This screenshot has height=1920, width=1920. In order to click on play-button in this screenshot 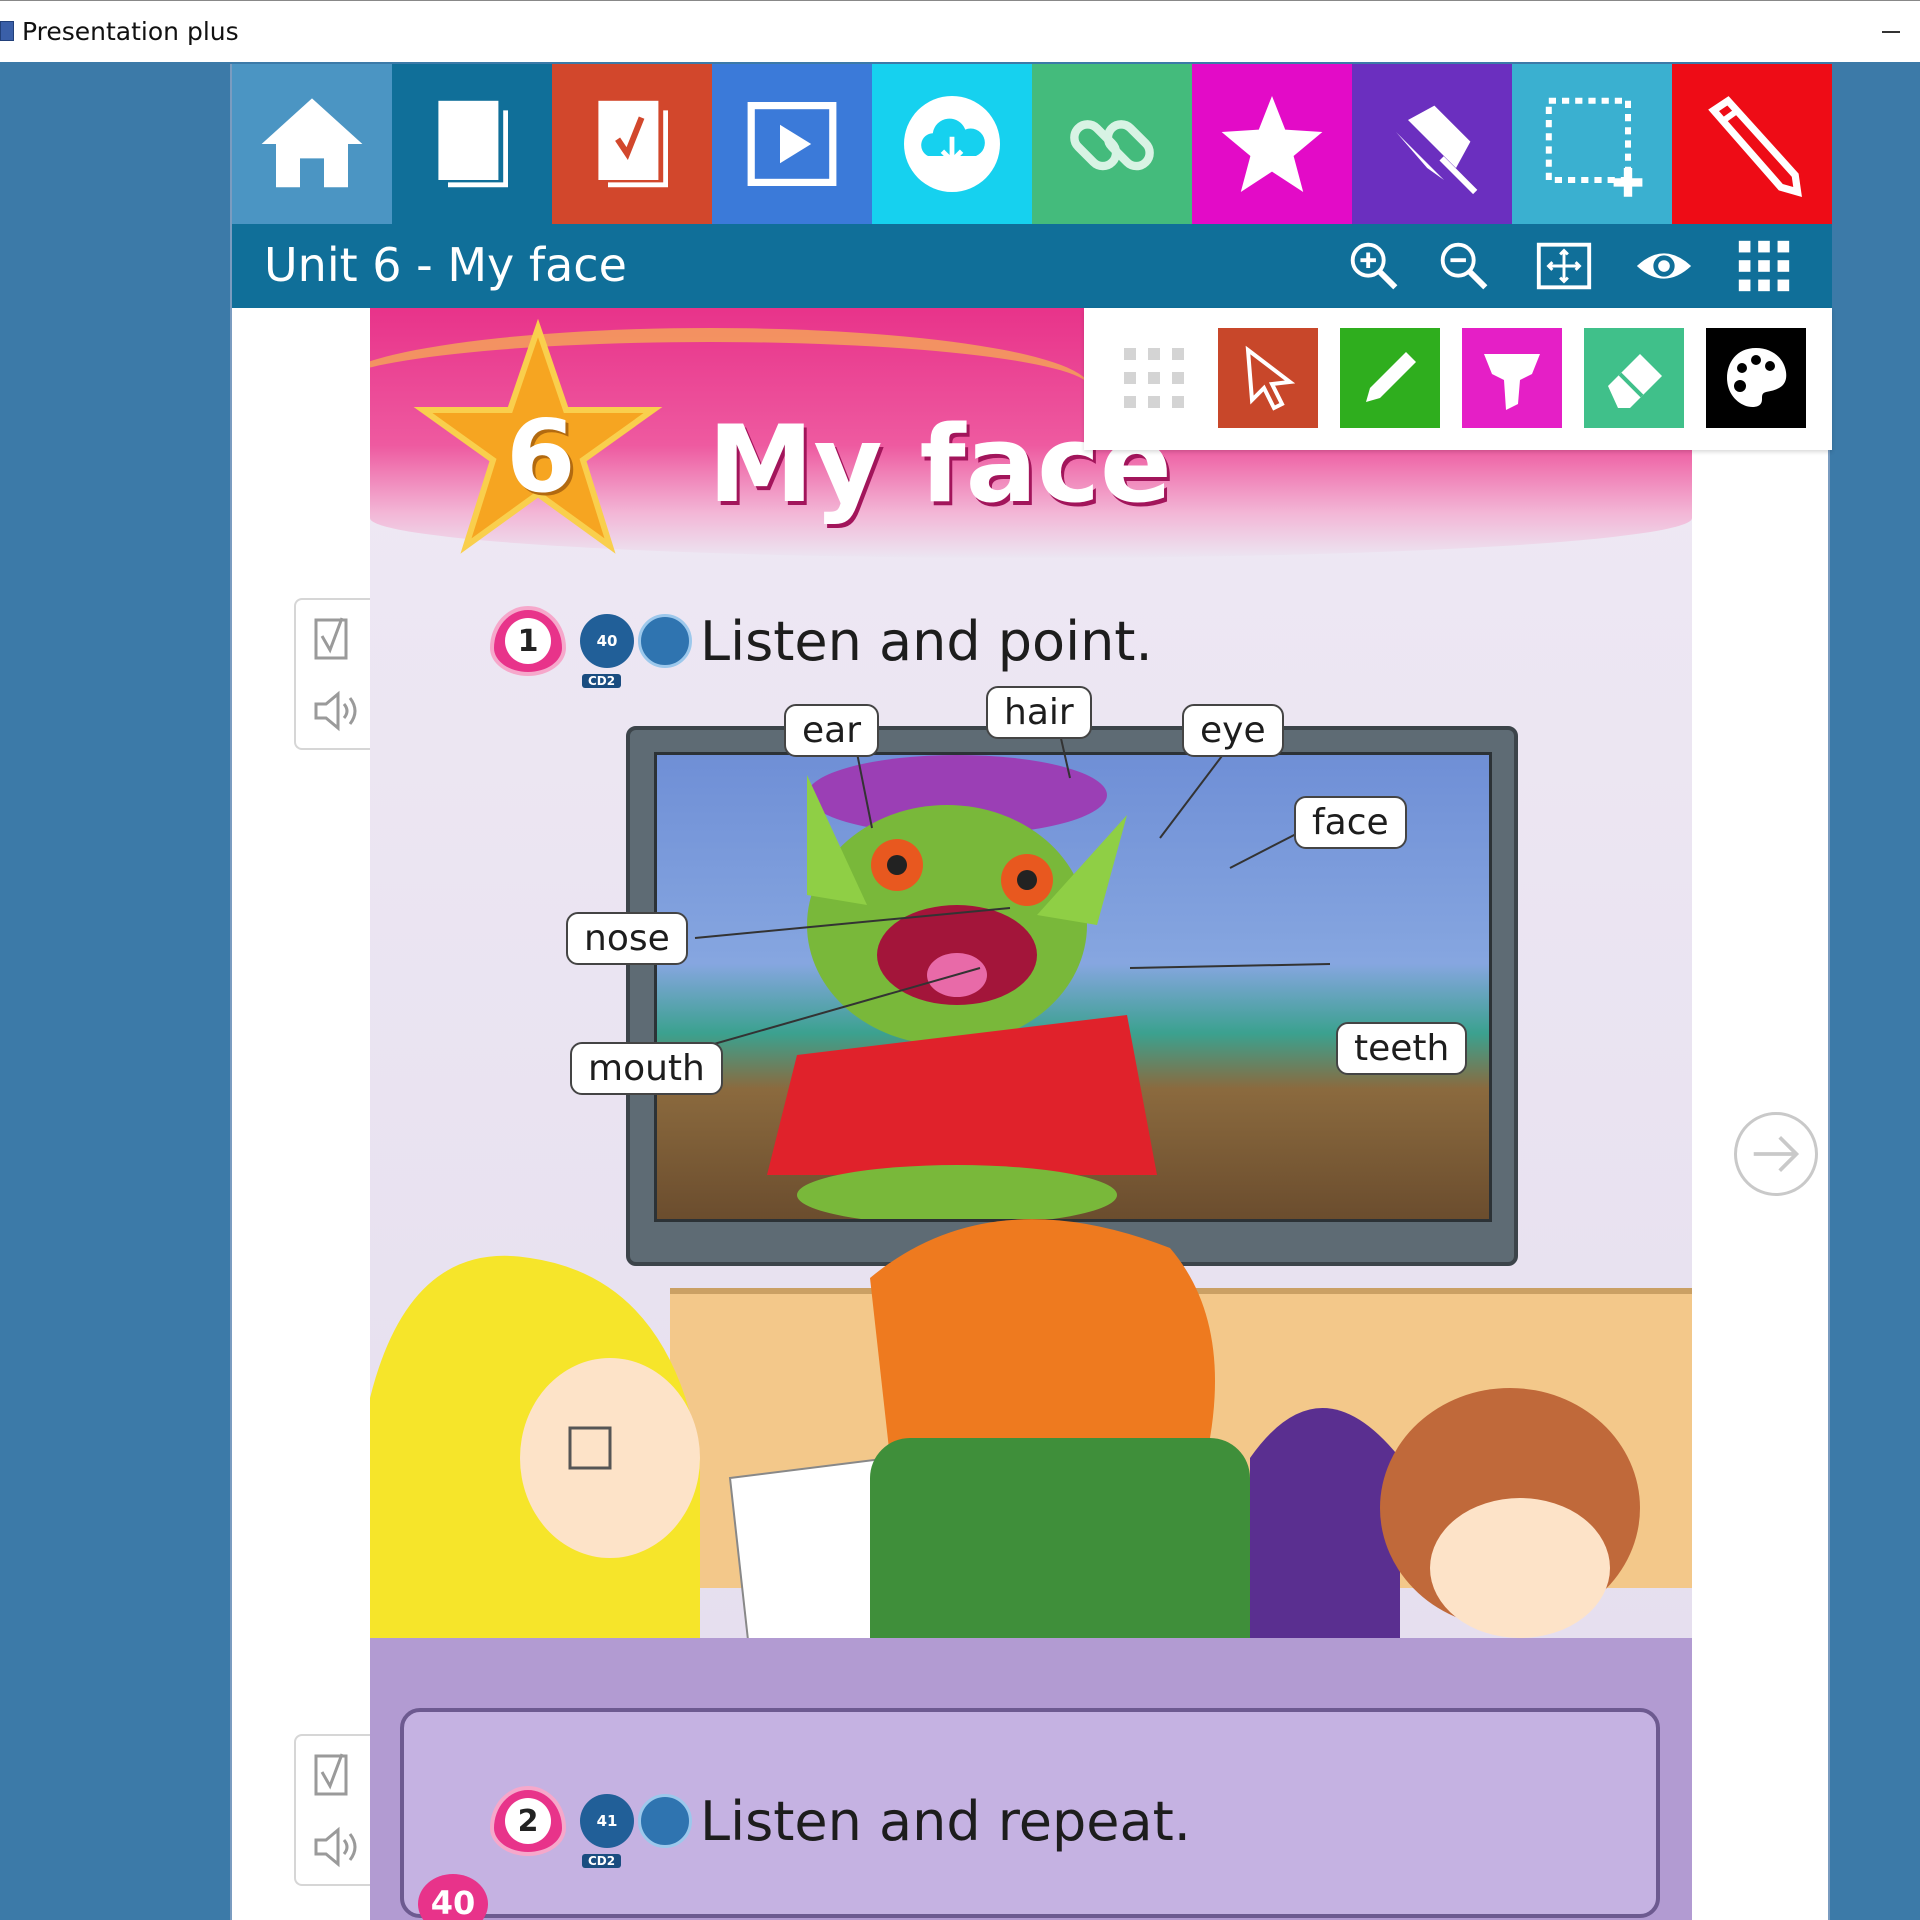, I will do `click(792, 144)`.